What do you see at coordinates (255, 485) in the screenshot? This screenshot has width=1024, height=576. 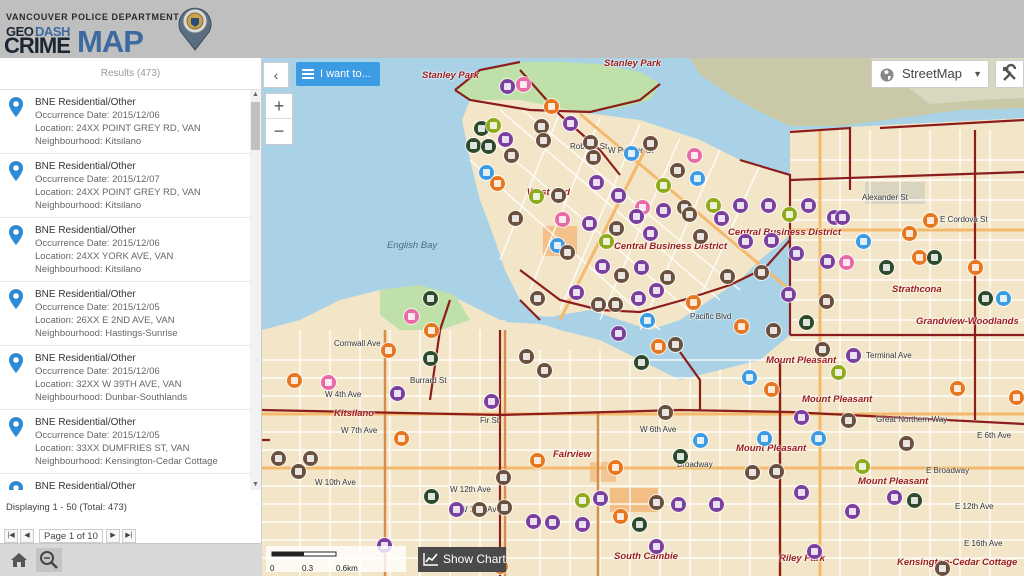 I see `scroll-down-arrow-icon: ▼` at bounding box center [255, 485].